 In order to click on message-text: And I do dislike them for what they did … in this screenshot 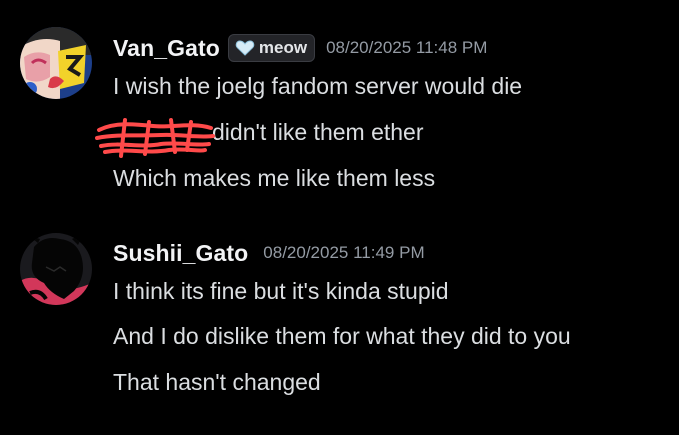, I will do `click(342, 336)`.